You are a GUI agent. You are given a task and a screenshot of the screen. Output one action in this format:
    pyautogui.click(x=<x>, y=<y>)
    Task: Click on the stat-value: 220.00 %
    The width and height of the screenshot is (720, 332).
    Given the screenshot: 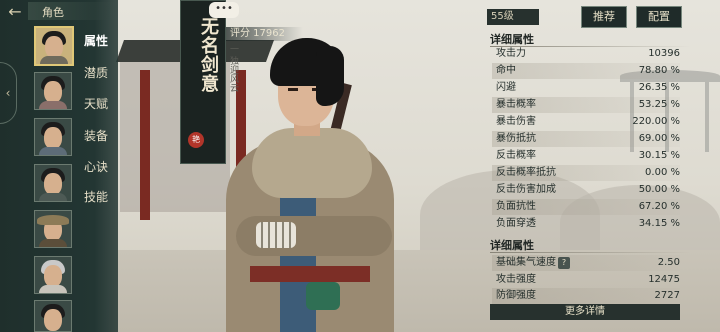 What is the action you would take?
    pyautogui.click(x=656, y=121)
    